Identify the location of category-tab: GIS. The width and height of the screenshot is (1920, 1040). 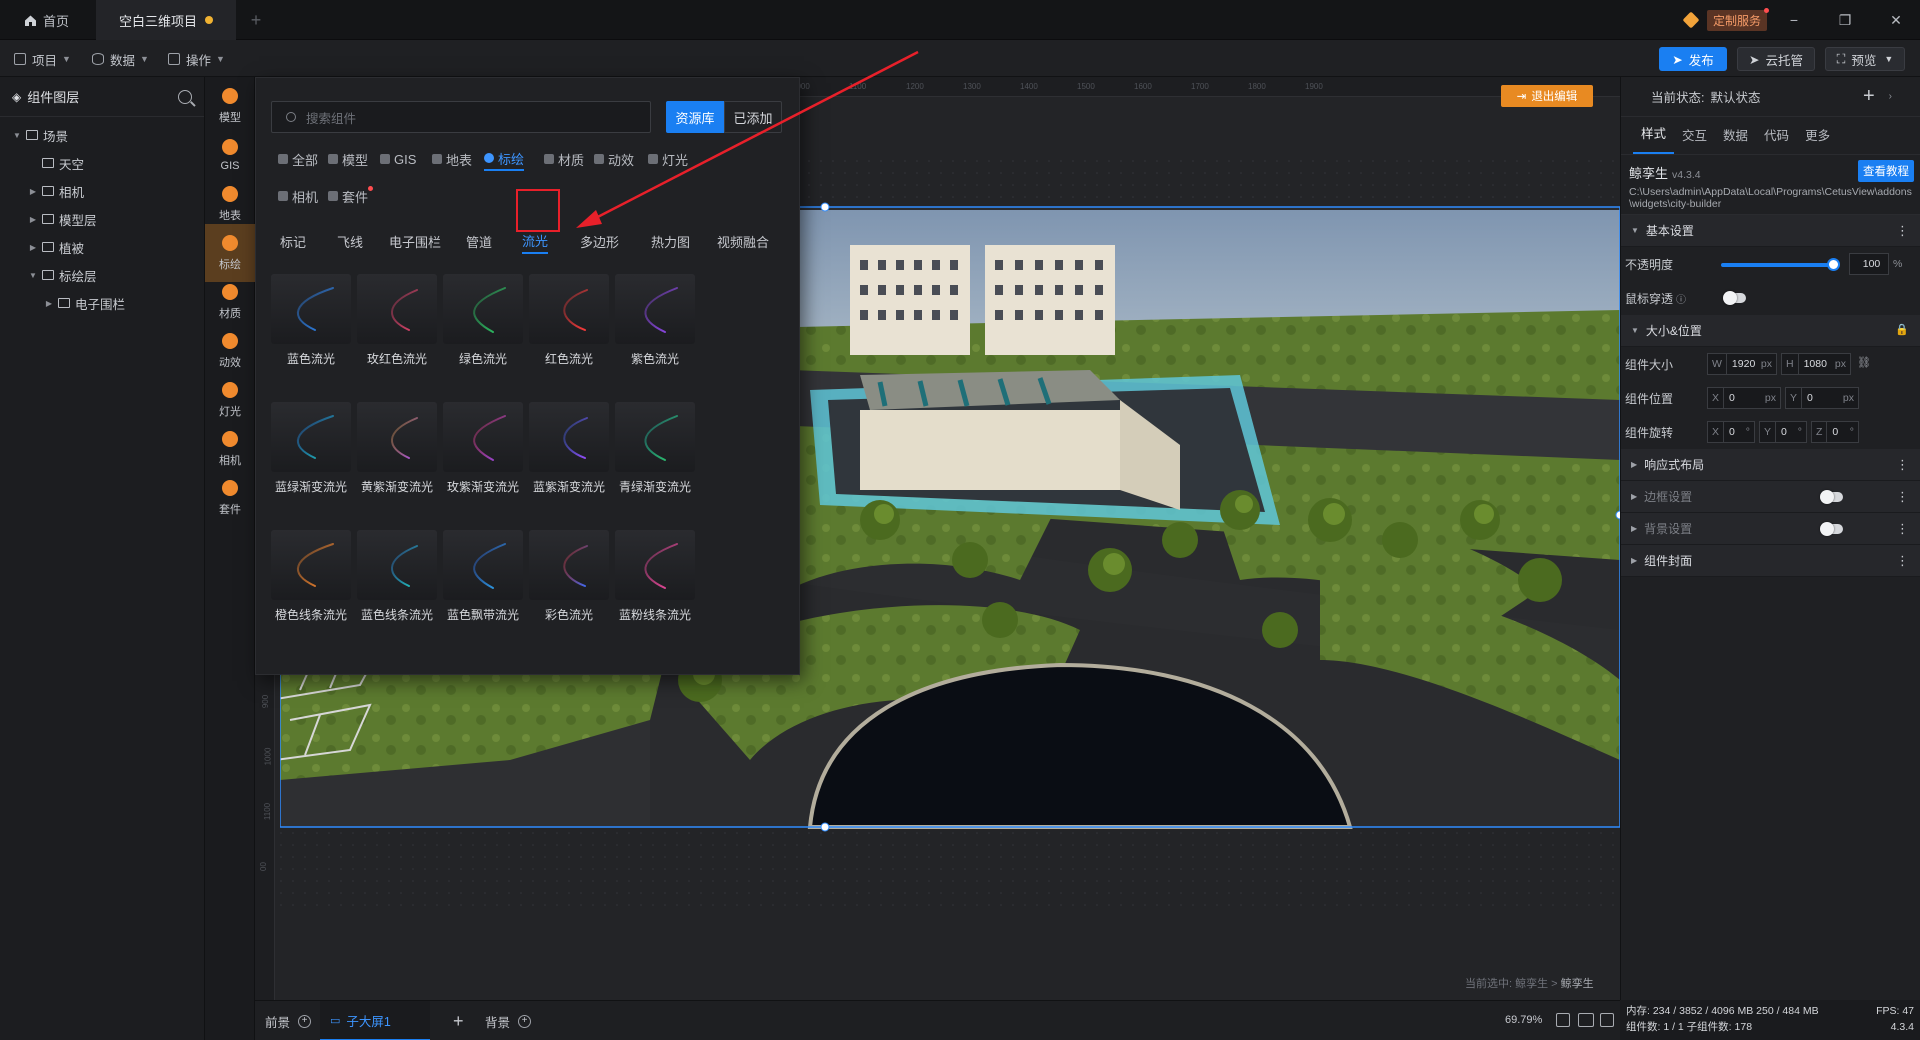
(398, 159).